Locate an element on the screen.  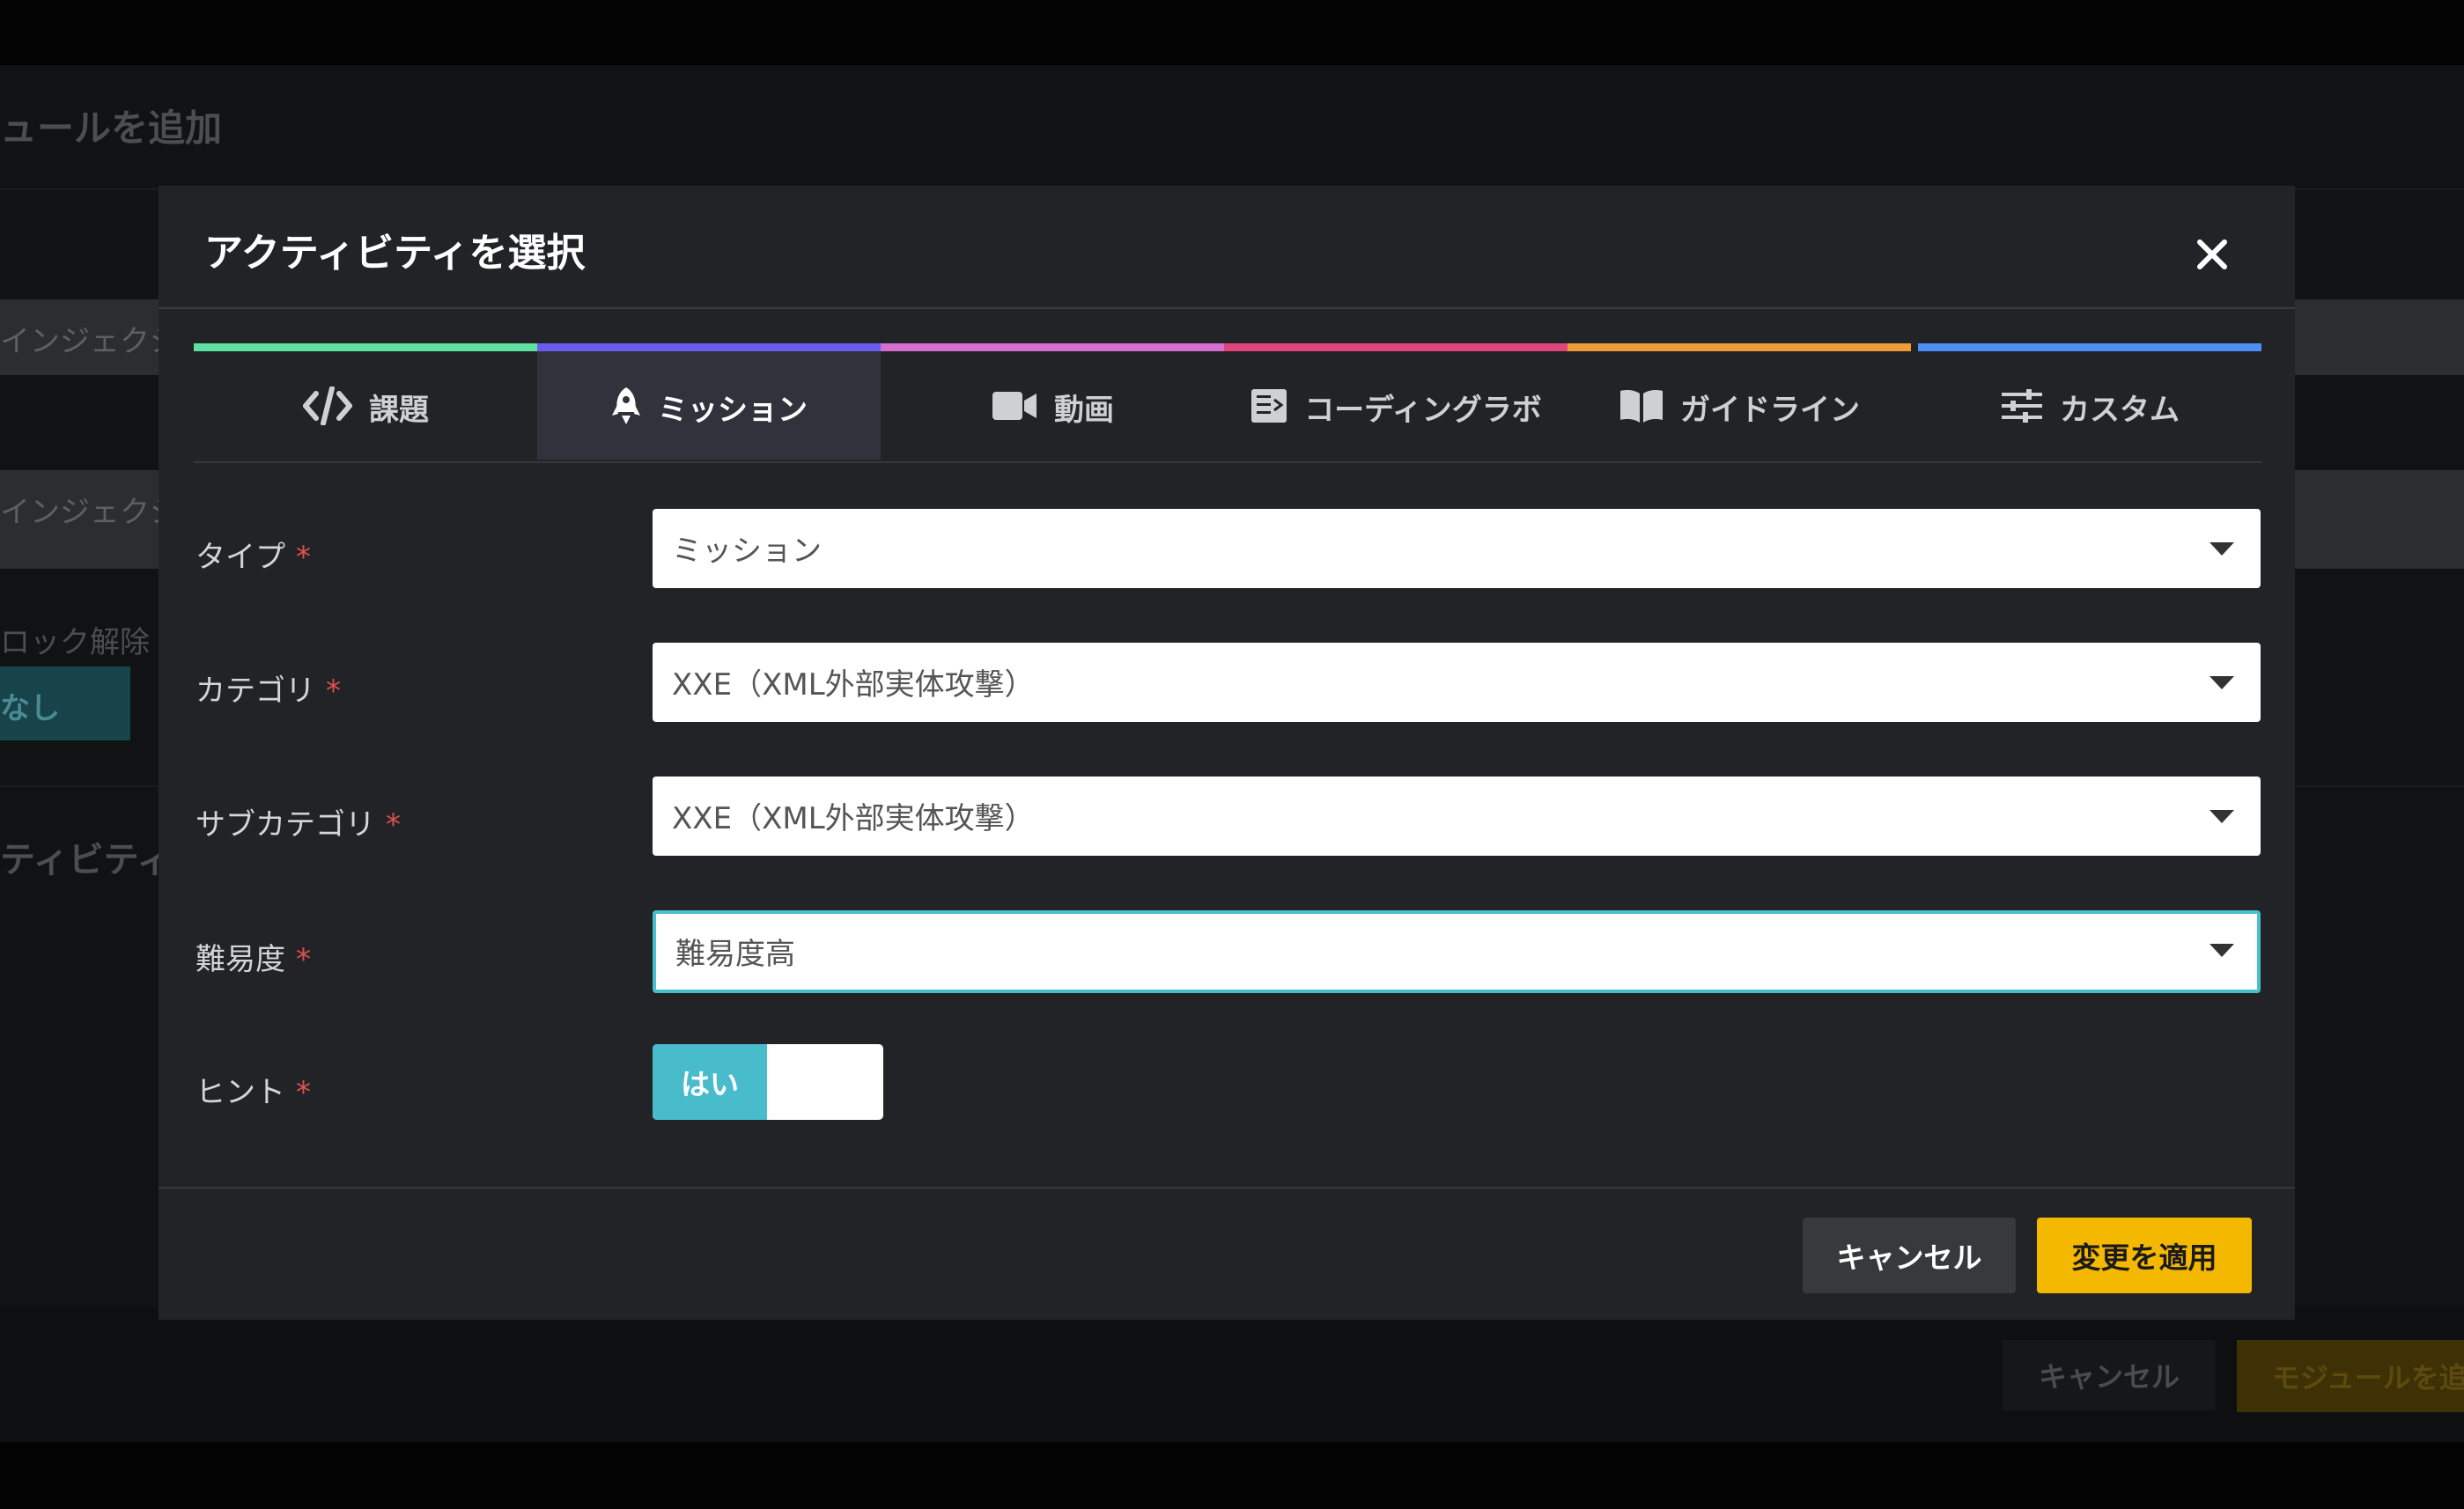
background-unlock-value-text: なし is located at coordinates (30, 709).